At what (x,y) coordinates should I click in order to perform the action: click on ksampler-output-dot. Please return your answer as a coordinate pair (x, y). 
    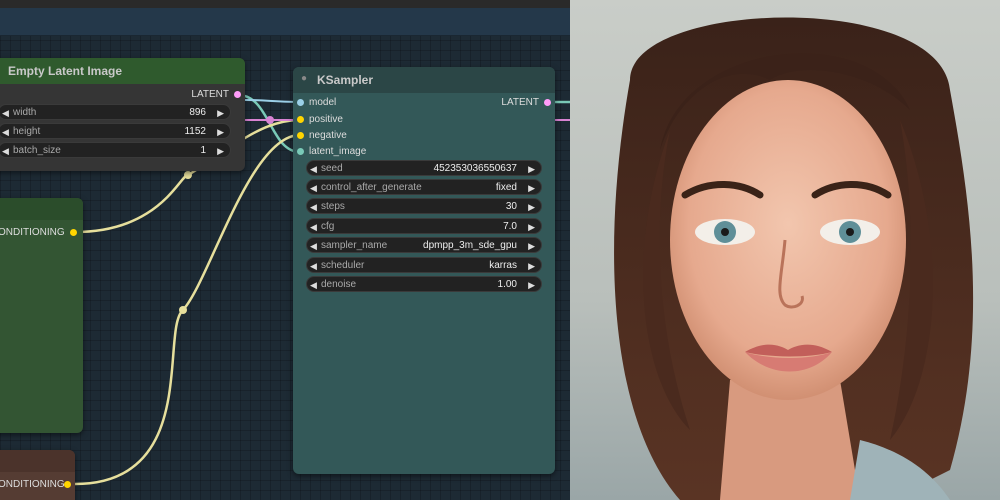
    Looking at the image, I should click on (547, 102).